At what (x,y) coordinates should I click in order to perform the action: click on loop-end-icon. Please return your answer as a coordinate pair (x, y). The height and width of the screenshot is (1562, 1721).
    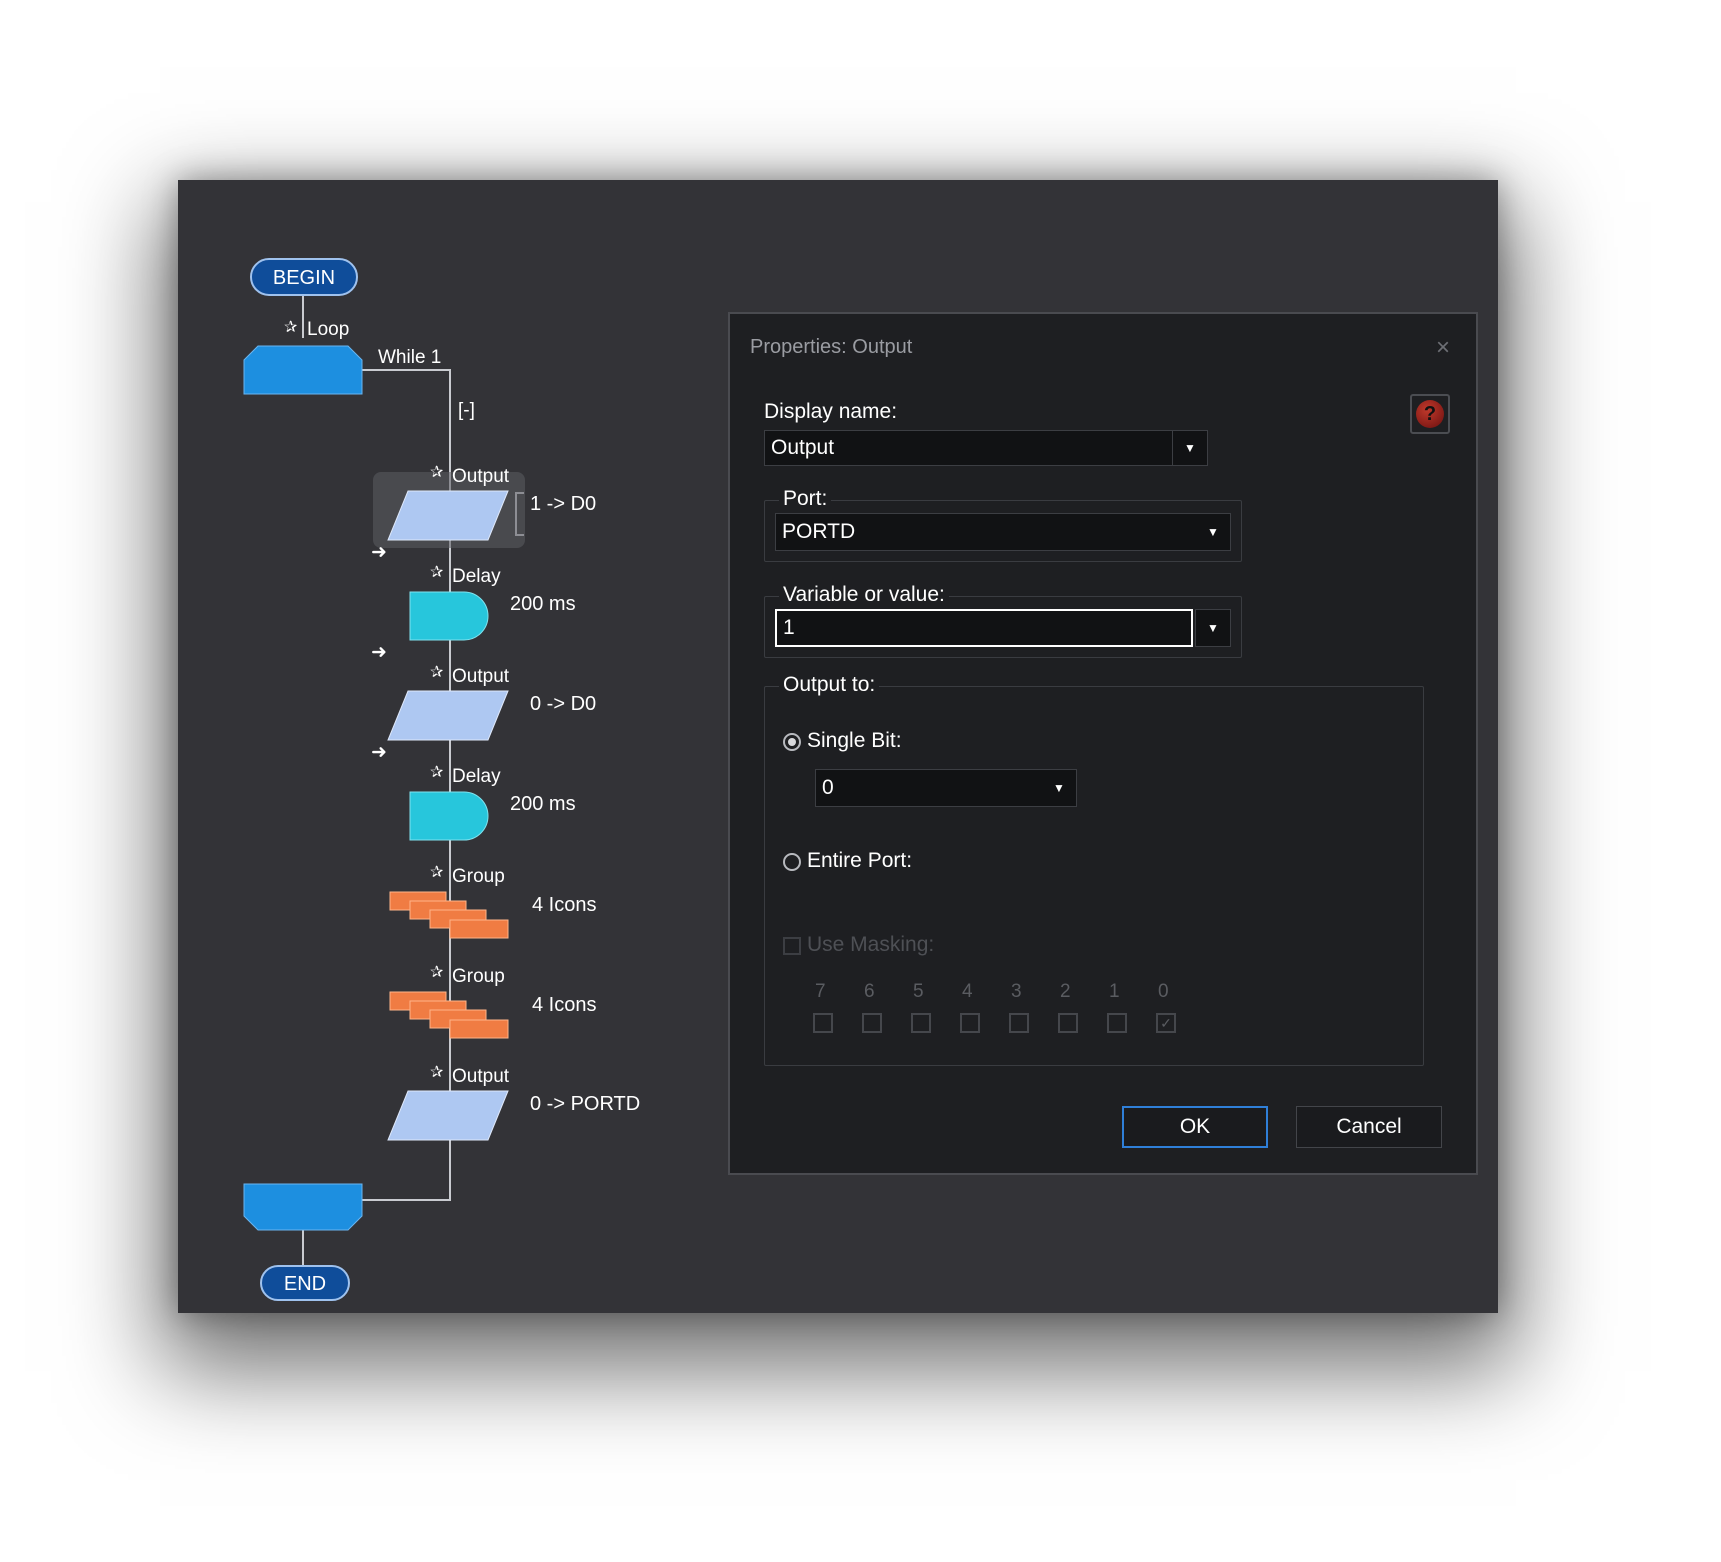
    Looking at the image, I should click on (303, 1207).